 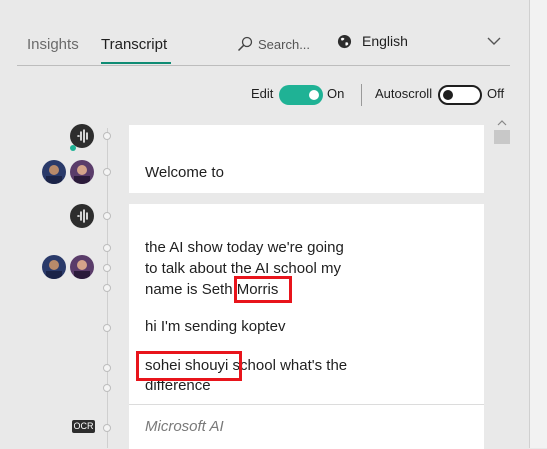 I want to click on transcript-line: to talk about the AI school my, so click(x=243, y=268).